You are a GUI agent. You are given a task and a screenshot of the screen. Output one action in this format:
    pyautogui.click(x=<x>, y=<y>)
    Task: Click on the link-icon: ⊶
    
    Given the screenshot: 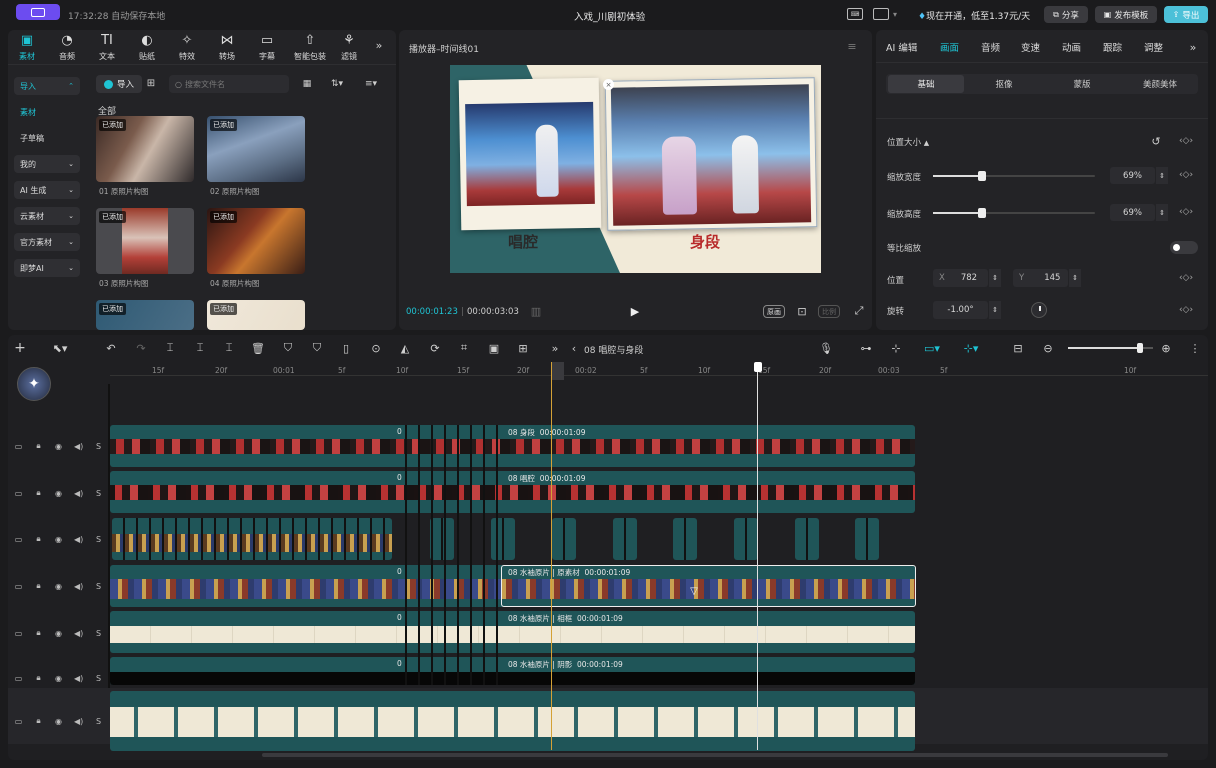 What is the action you would take?
    pyautogui.click(x=866, y=348)
    